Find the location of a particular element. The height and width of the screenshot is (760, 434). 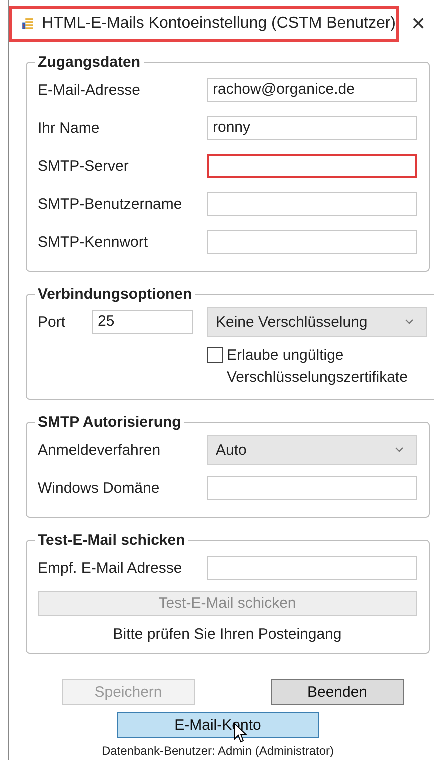

field-label: SMTP-Kennwort is located at coordinates (94, 242).